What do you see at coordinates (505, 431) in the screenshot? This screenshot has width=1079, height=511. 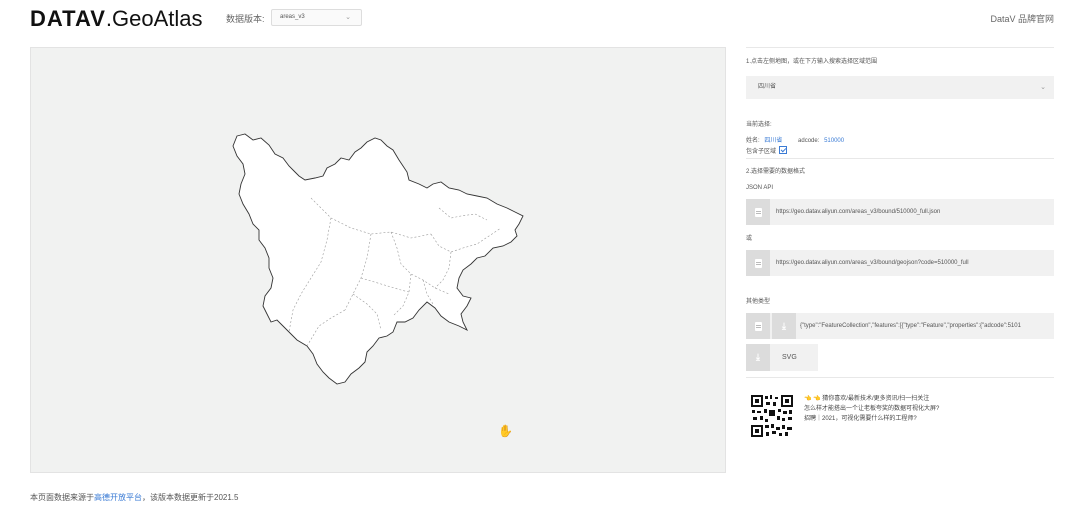 I see `hand-cursor-icon: ✋` at bounding box center [505, 431].